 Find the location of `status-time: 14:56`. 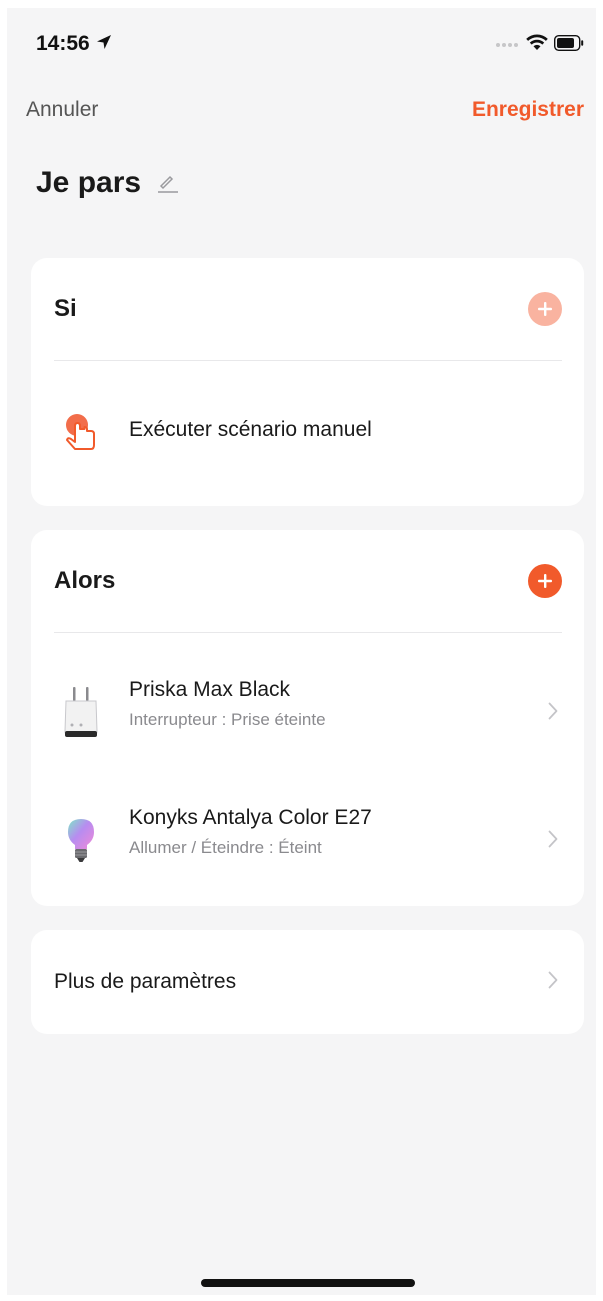

status-time: 14:56 is located at coordinates (63, 43).